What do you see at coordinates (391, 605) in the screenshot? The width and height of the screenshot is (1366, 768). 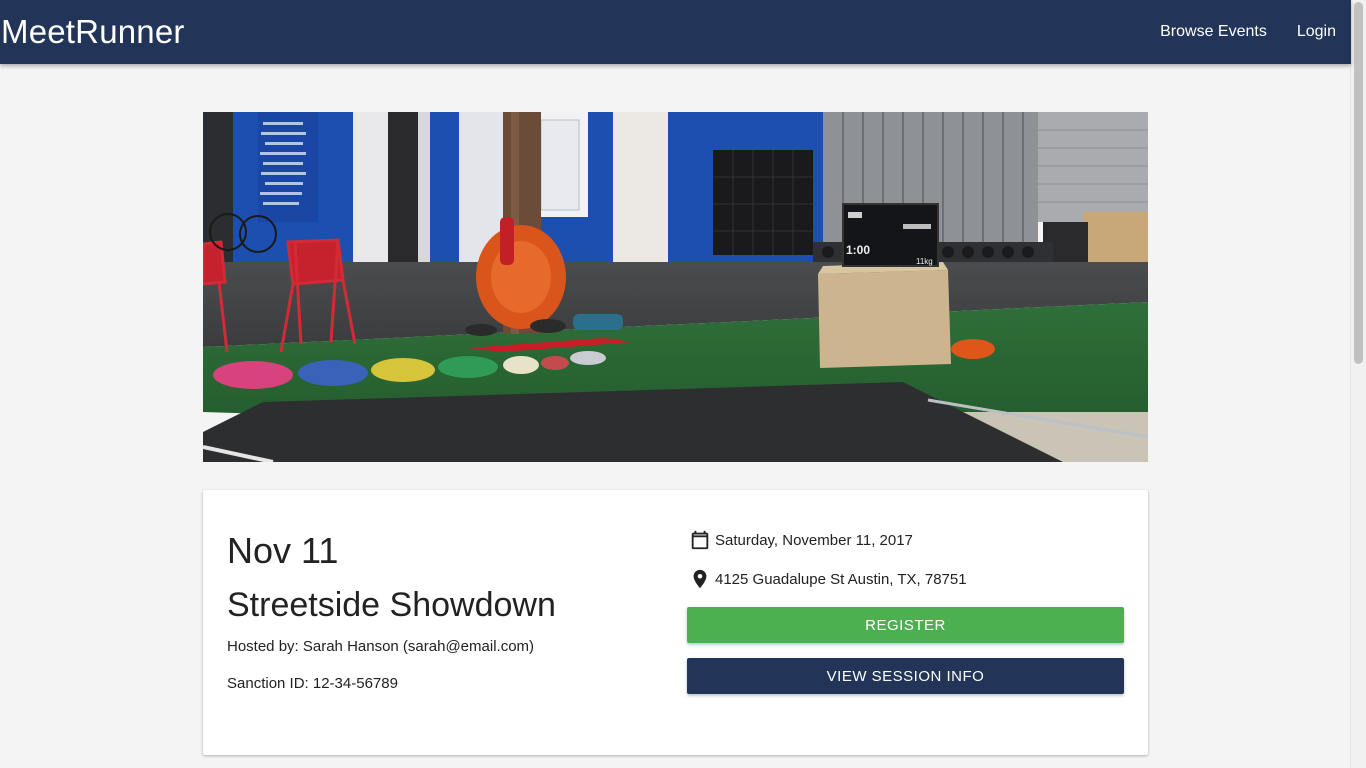 I see `event-title: Streetside Showdown` at bounding box center [391, 605].